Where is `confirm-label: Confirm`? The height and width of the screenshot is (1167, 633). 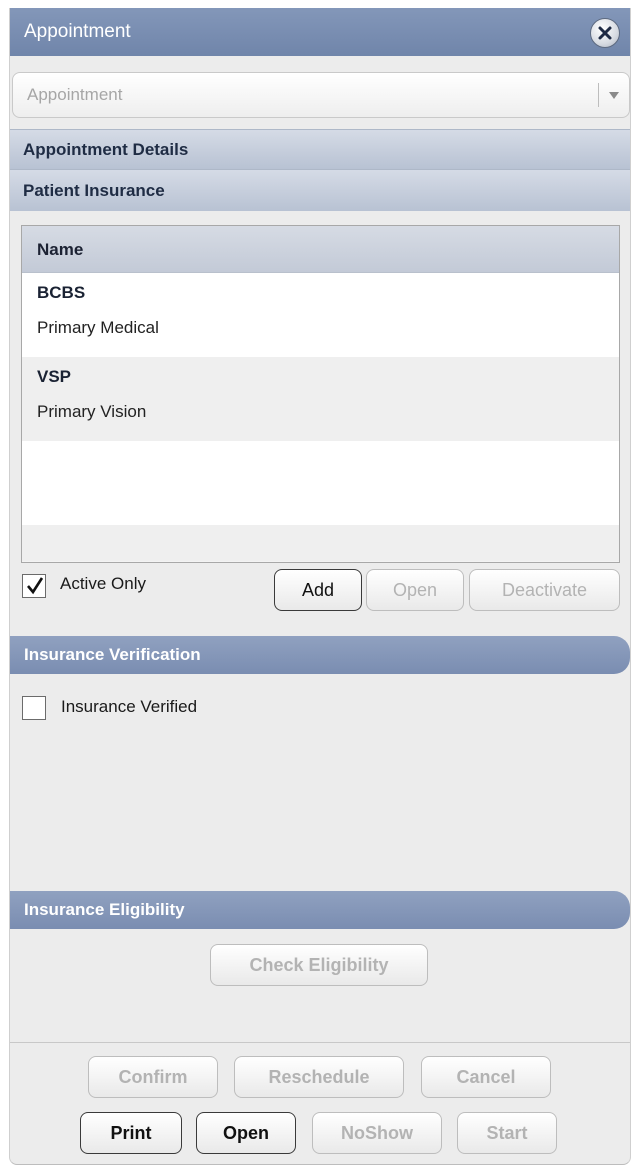
confirm-label: Confirm is located at coordinates (153, 1076).